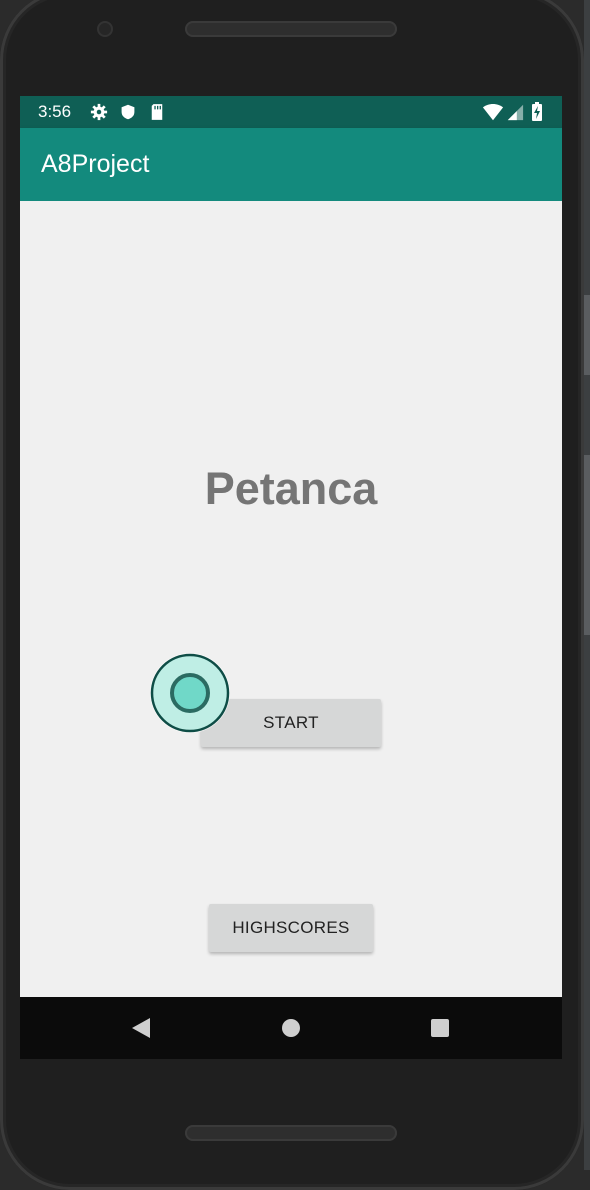 The height and width of the screenshot is (1190, 590). Describe the element at coordinates (291, 1133) in the screenshot. I see `bottom-speaker` at that location.